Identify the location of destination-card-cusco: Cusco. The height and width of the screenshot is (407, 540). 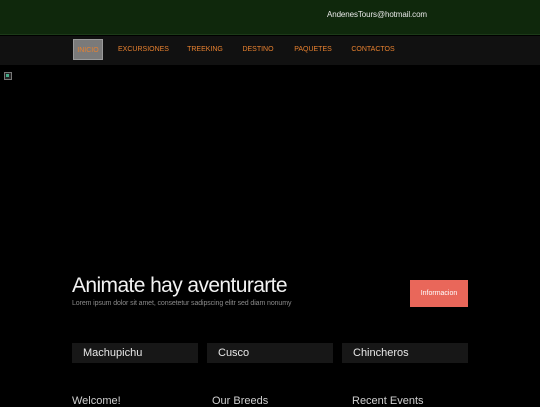
(270, 353).